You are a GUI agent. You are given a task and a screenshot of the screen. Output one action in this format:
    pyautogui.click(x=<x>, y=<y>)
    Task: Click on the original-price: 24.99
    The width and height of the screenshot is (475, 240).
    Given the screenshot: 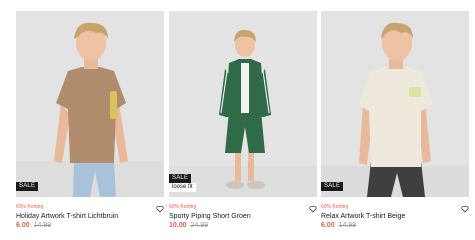 What is the action you would take?
    pyautogui.click(x=199, y=225)
    